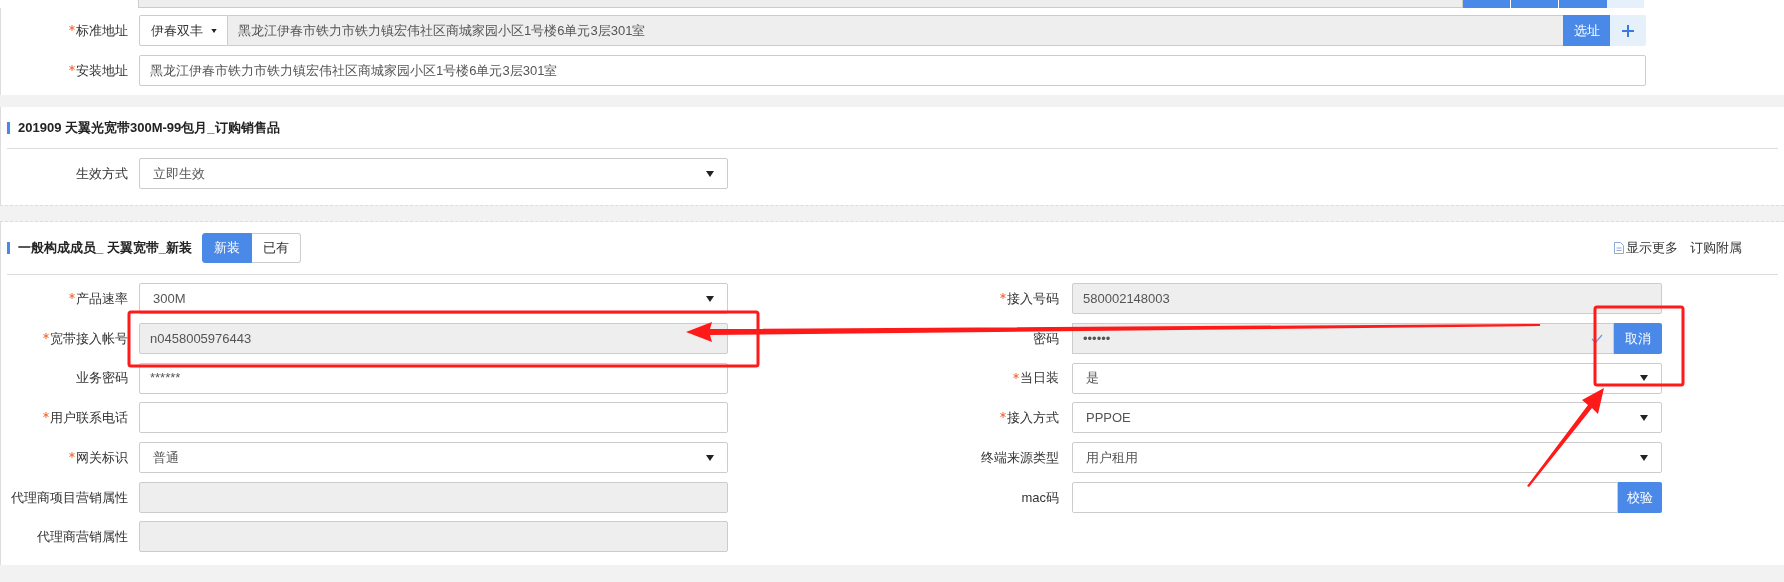  I want to click on field-label: 接入号码, so click(1033, 299).